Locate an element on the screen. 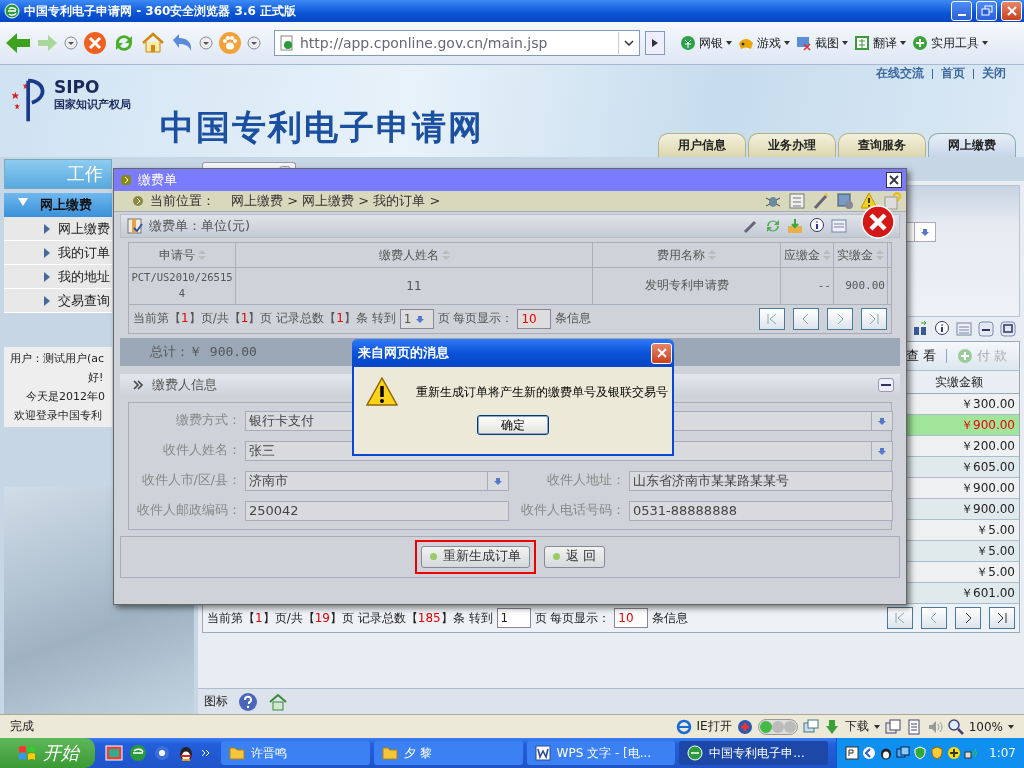 The image size is (1024, 768). window-title: 缴费单 is located at coordinates (157, 180).